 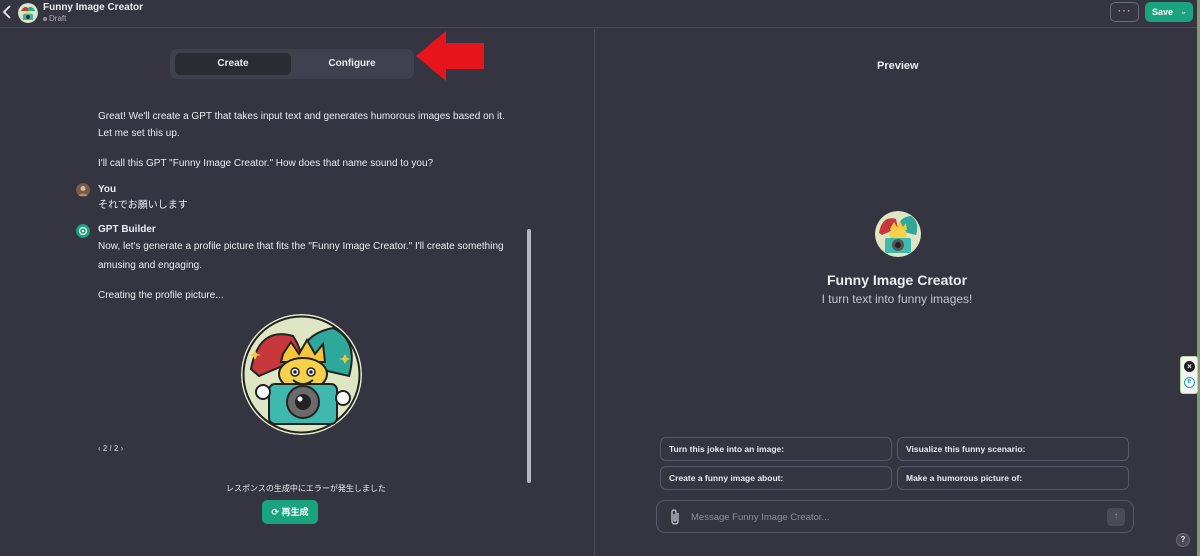 I want to click on send-button: ↑, so click(x=1116, y=517).